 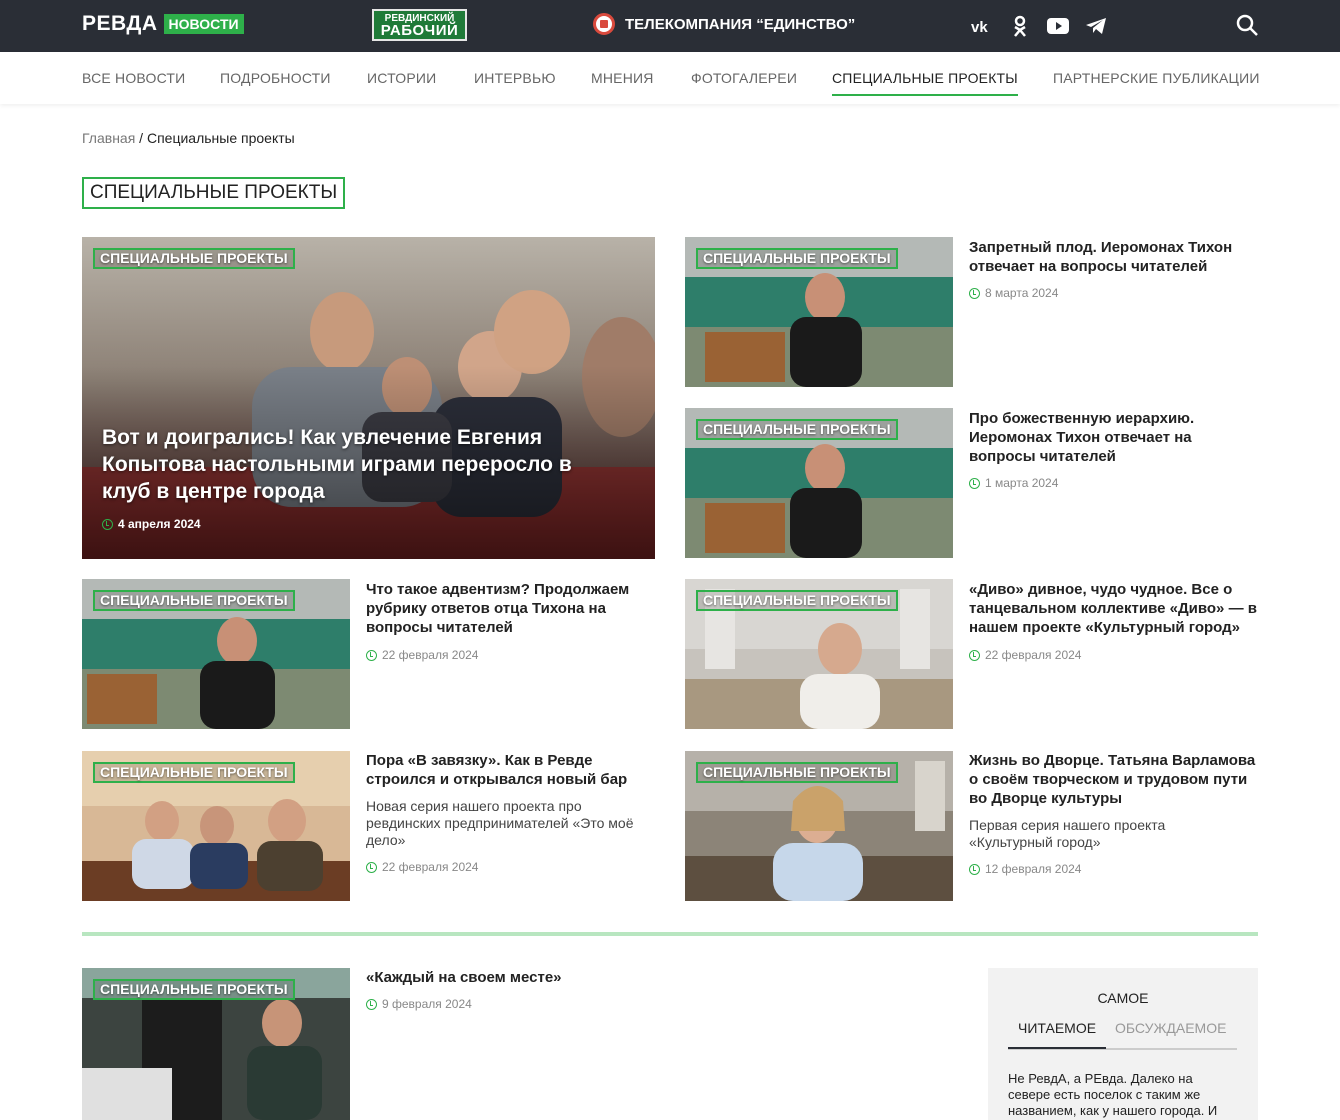 What do you see at coordinates (515, 78) in the screenshot?
I see `nav-interviews: ИНТЕРВЬЮ` at bounding box center [515, 78].